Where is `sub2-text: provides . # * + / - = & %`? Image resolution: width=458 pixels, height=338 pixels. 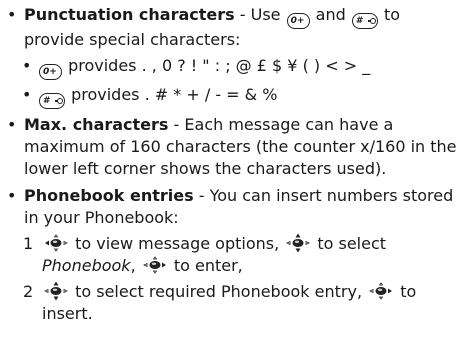 sub2-text: provides . # * + / - = & % is located at coordinates (172, 94).